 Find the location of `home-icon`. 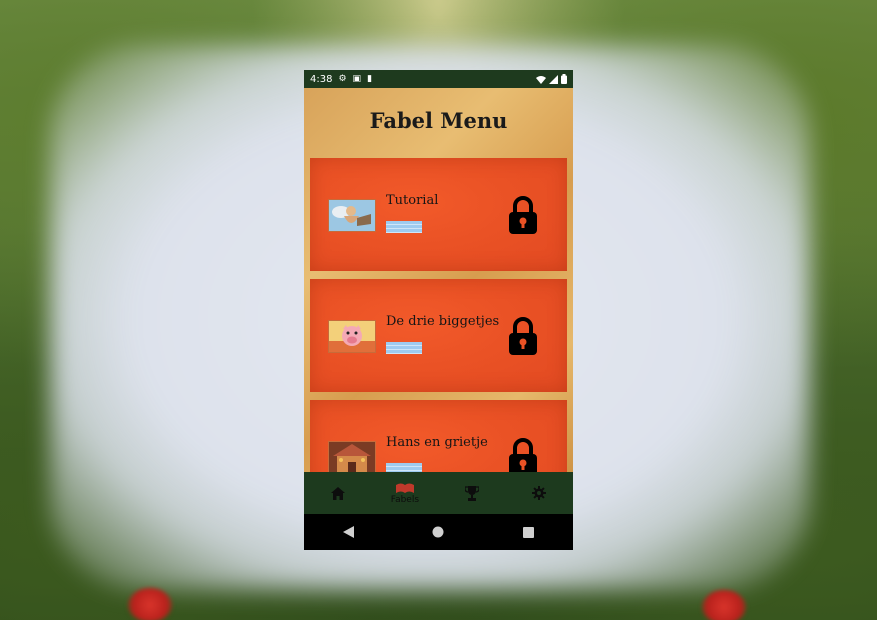

home-icon is located at coordinates (337, 493).